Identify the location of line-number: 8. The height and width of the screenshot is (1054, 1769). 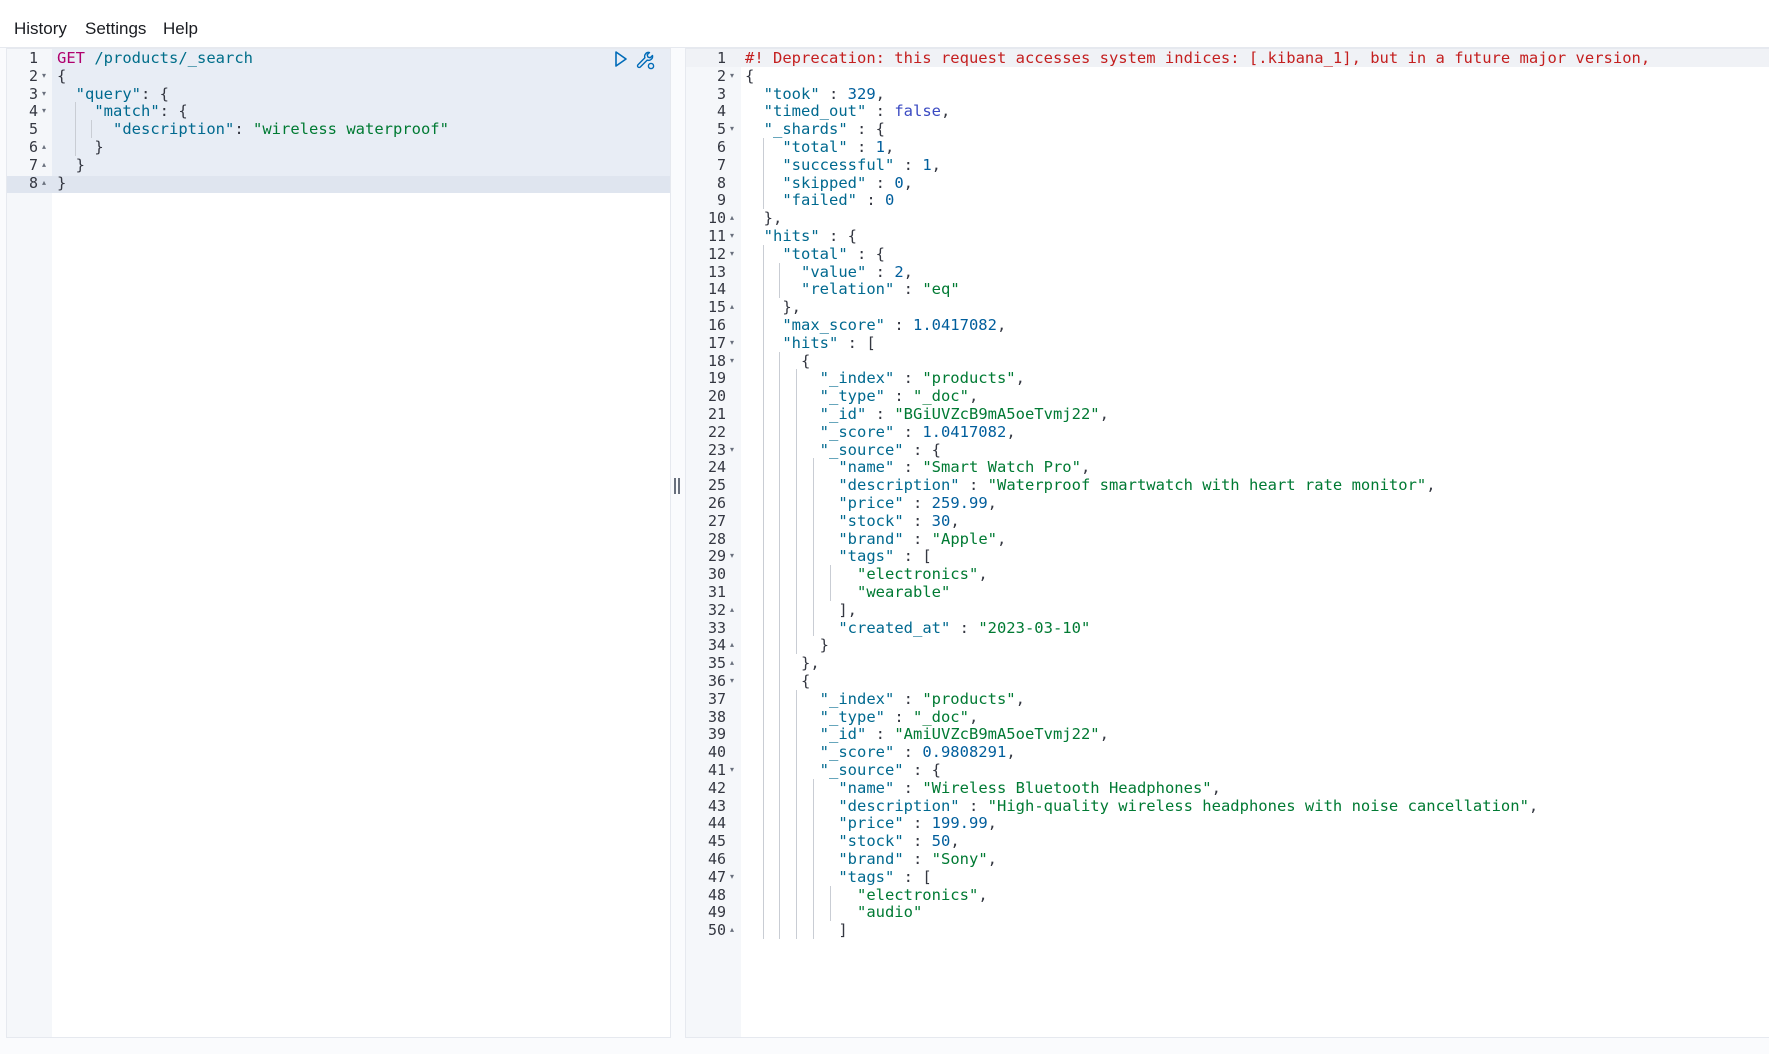
(33, 182).